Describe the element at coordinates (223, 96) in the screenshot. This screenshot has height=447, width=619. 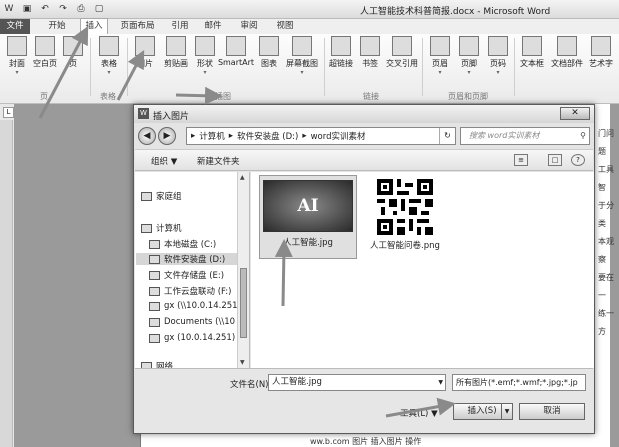
I see `group-label-illustrations: 插图` at that location.